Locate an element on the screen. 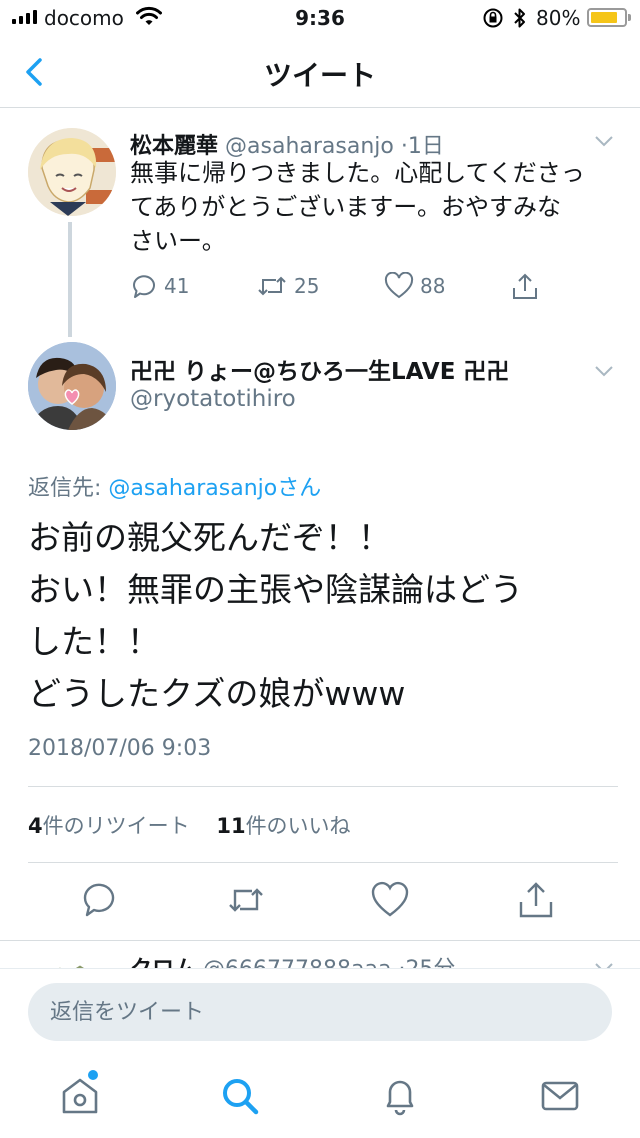 The width and height of the screenshot is (640, 1138). reply-to-mention: @asaharasanjoさん is located at coordinates (214, 488).